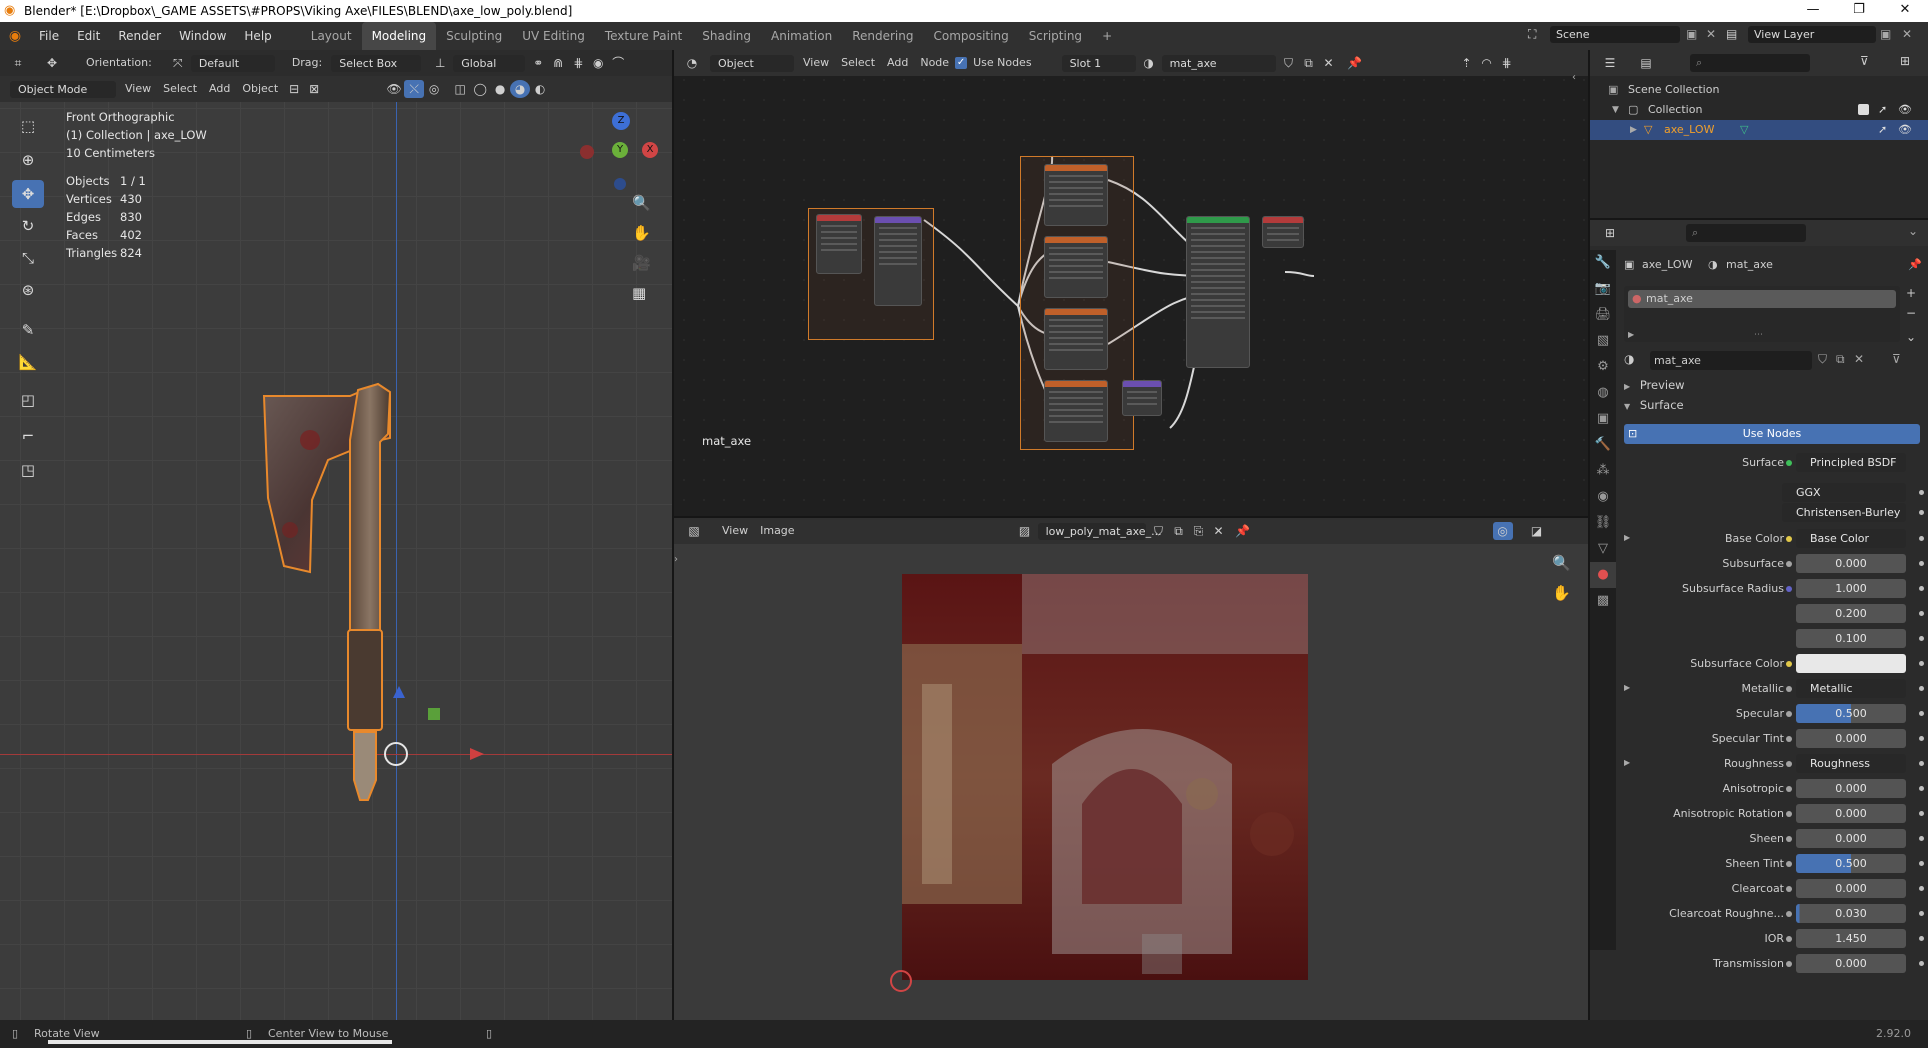 This screenshot has width=1928, height=1048. What do you see at coordinates (1851, 938) in the screenshot?
I see `property-value-field: 1.450` at bounding box center [1851, 938].